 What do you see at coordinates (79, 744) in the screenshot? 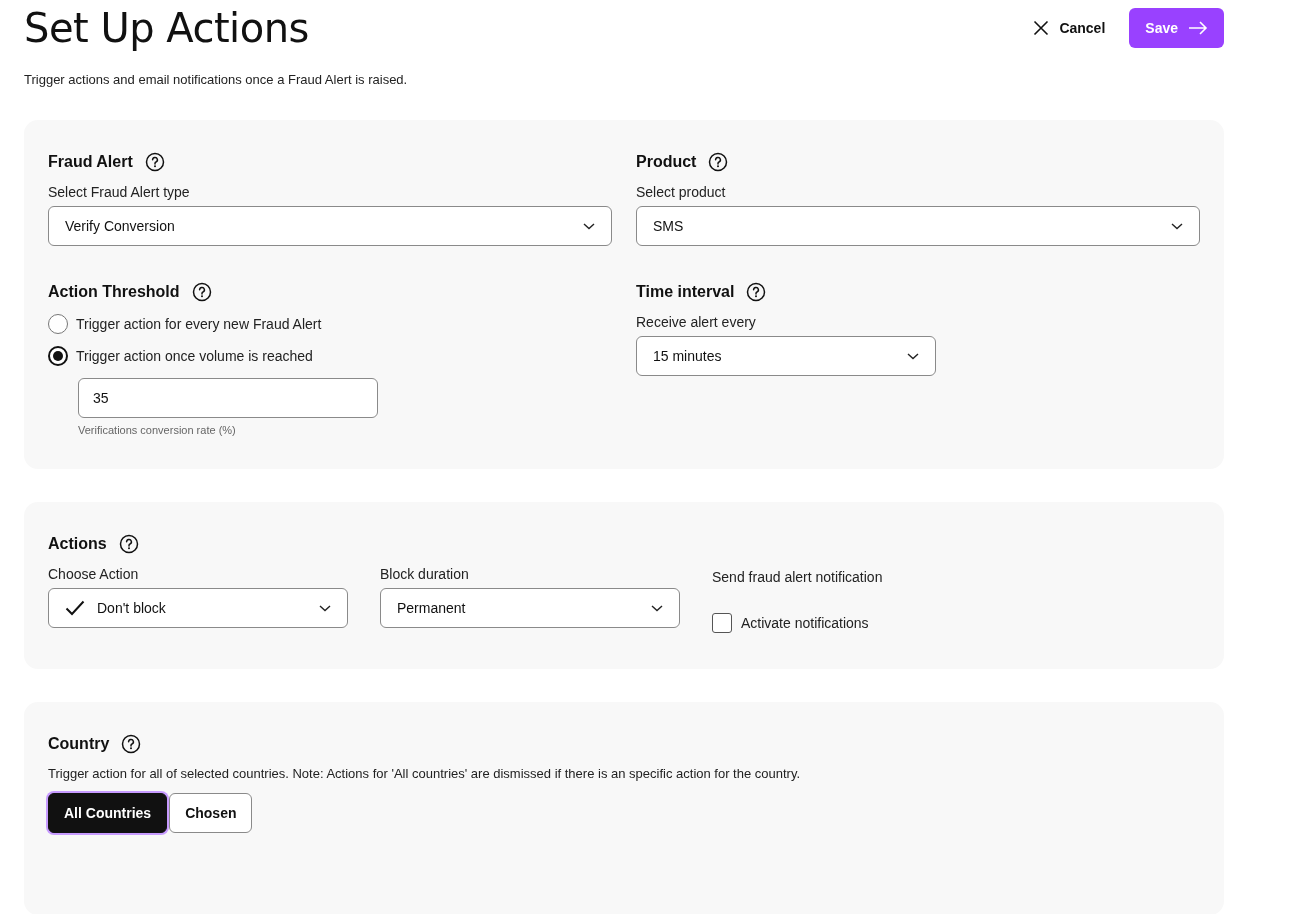
I see `section-heading: Country` at bounding box center [79, 744].